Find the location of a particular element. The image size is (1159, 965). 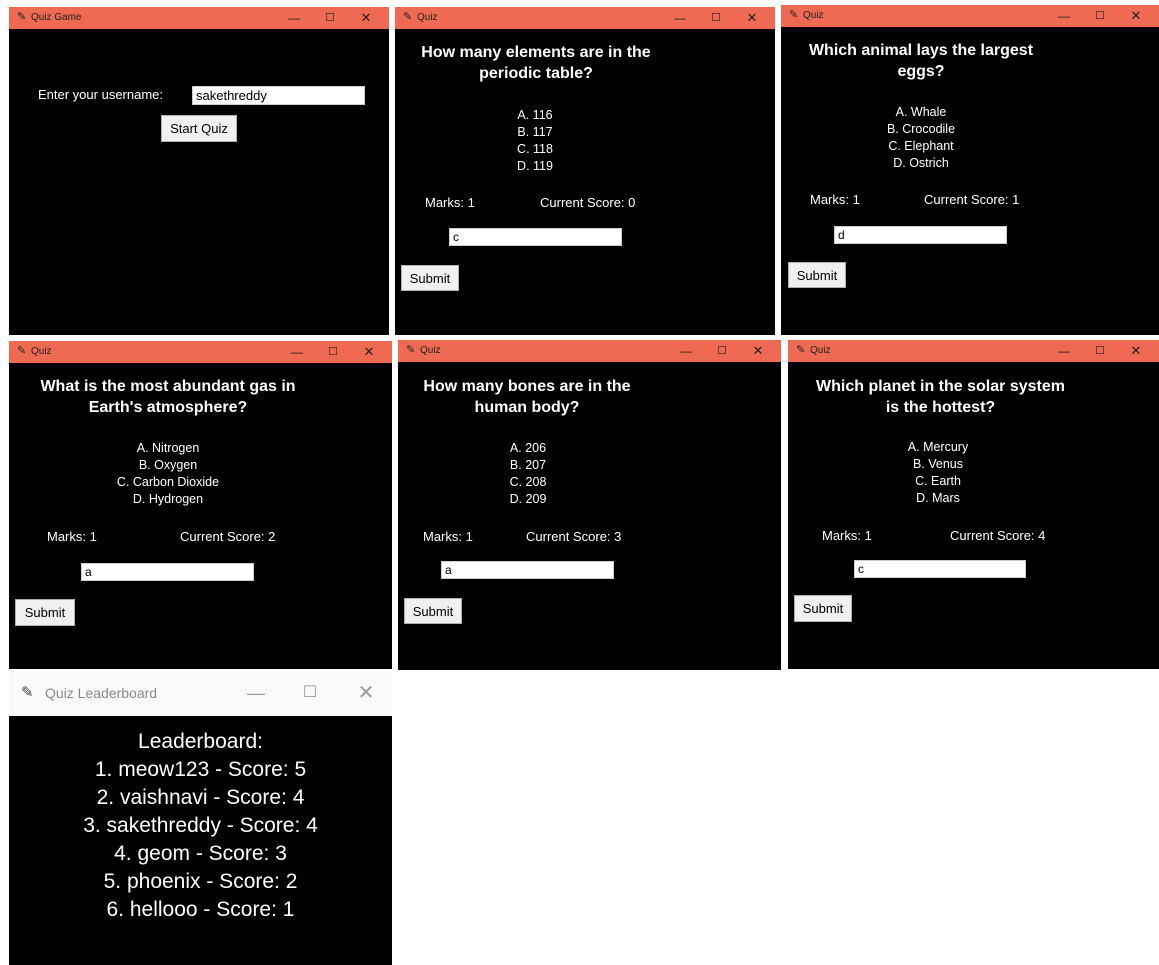

option-a: A. Whale is located at coordinates (921, 112).